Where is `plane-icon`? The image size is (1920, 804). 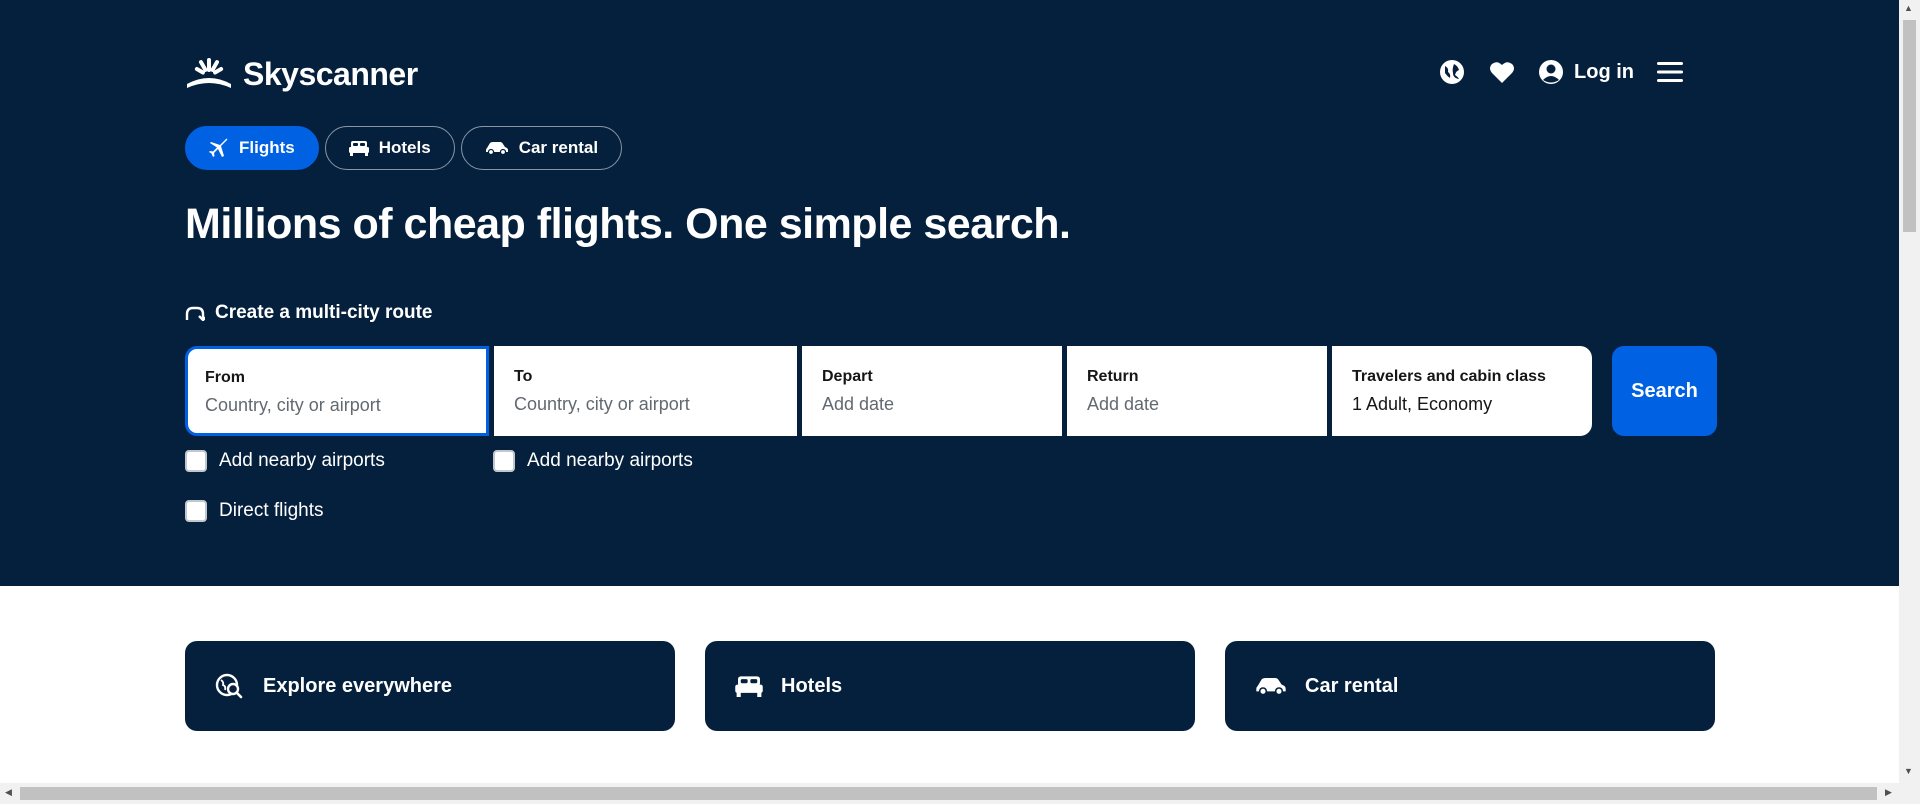 plane-icon is located at coordinates (218, 147).